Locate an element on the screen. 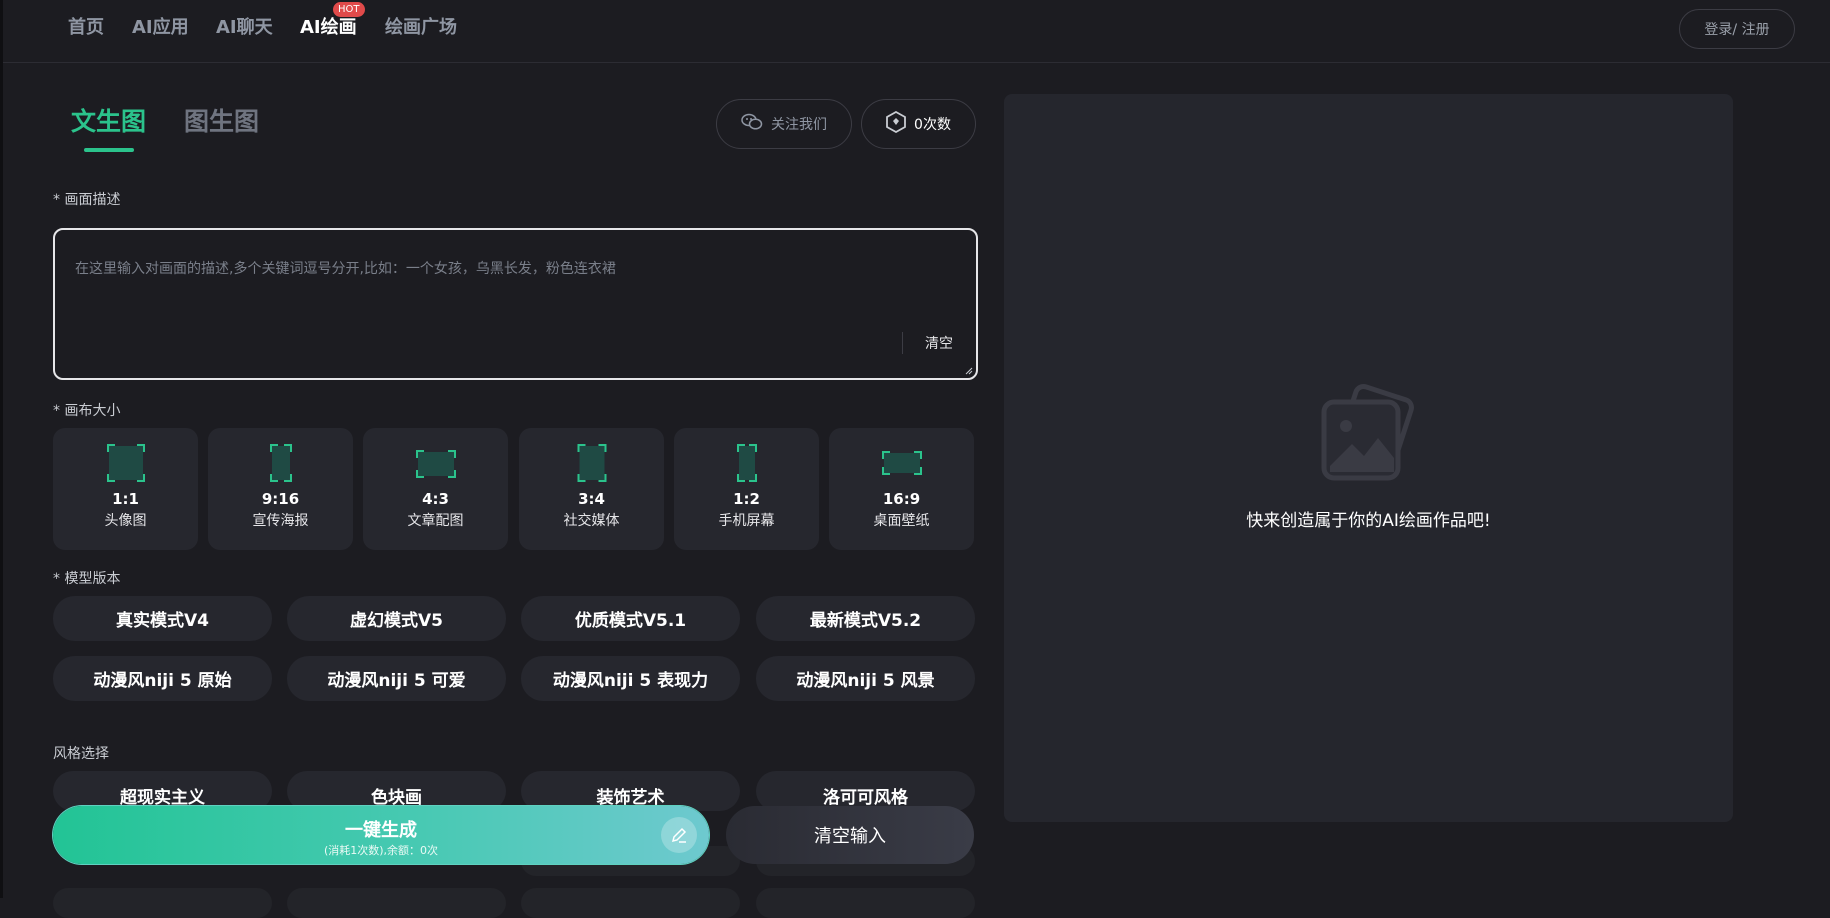 Image resolution: width=1830 pixels, height=918 pixels. style-option: 色块画 is located at coordinates (396, 791).